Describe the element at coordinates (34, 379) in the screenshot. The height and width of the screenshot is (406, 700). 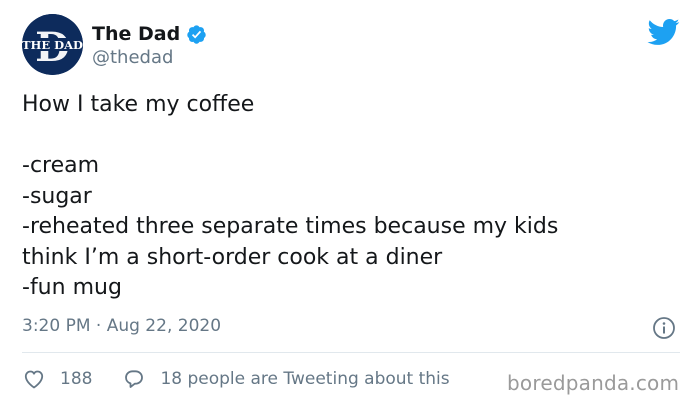
I see `heart-icon` at that location.